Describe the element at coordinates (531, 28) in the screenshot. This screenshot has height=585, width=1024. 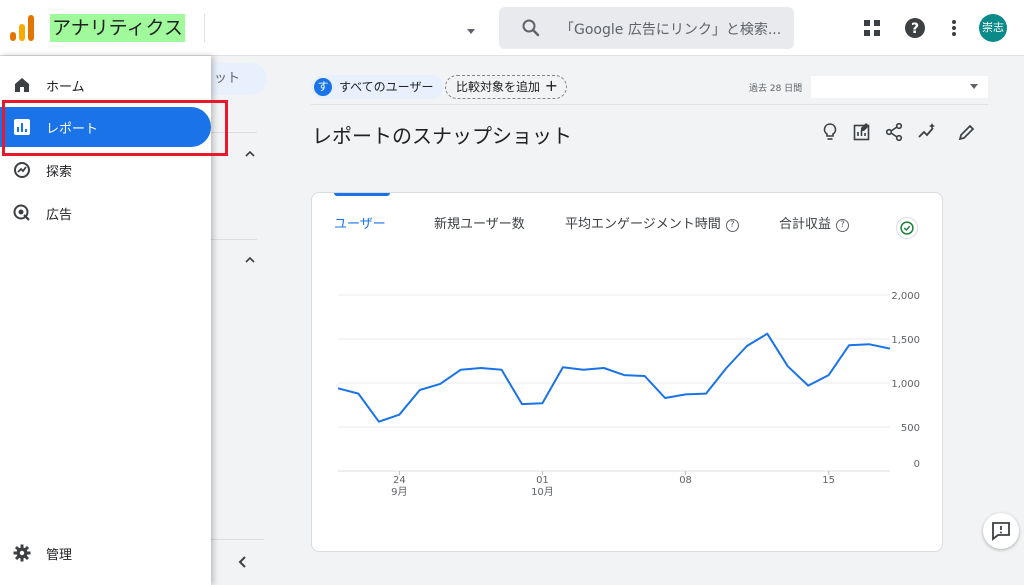
I see `search-icon` at that location.